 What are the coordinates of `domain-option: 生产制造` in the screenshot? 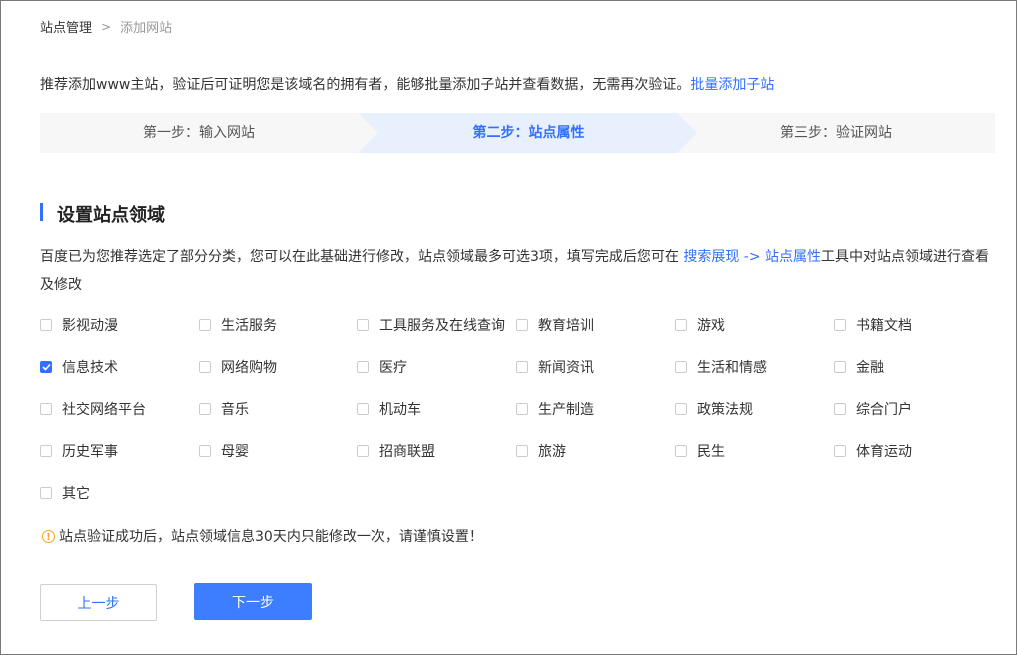 It's located at (555, 409).